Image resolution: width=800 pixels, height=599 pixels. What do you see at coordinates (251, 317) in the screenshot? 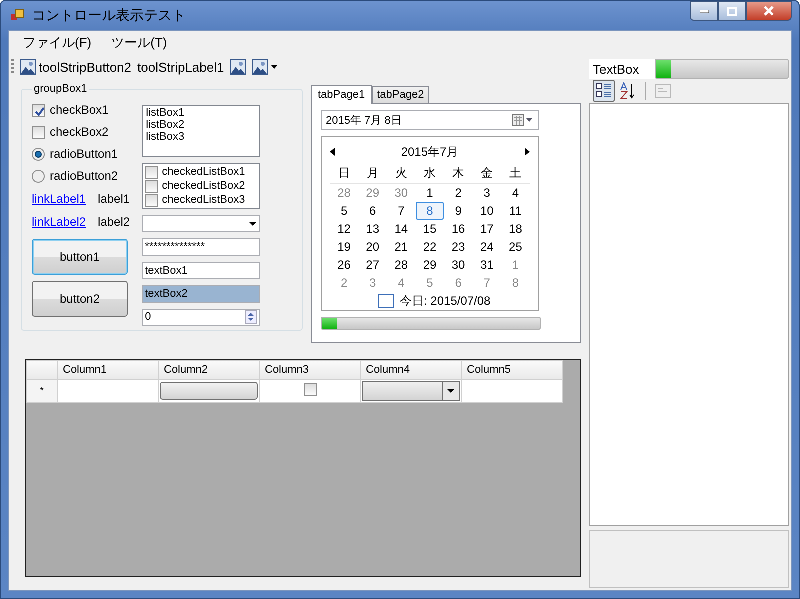
I see `spin-arrows-icon` at bounding box center [251, 317].